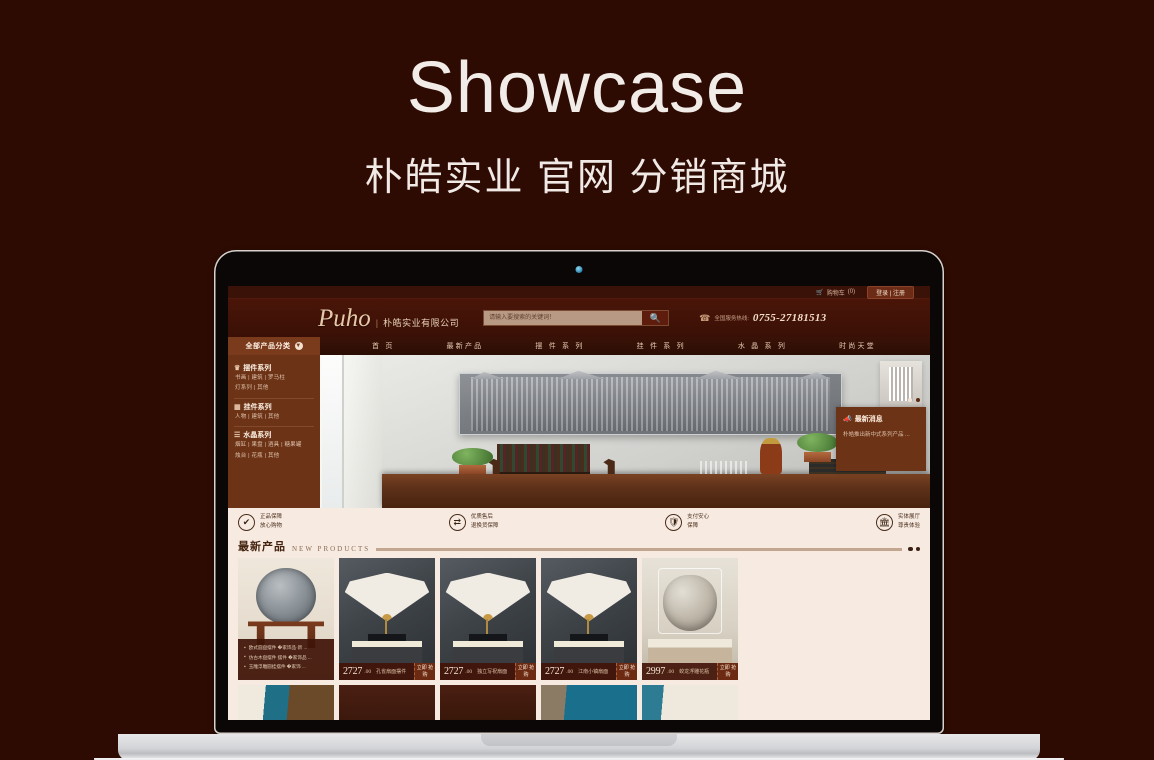 The height and width of the screenshot is (760, 1154). What do you see at coordinates (488, 619) in the screenshot?
I see `product-card: 2727 .00 独立写祝扇面 立即 抢购` at bounding box center [488, 619].